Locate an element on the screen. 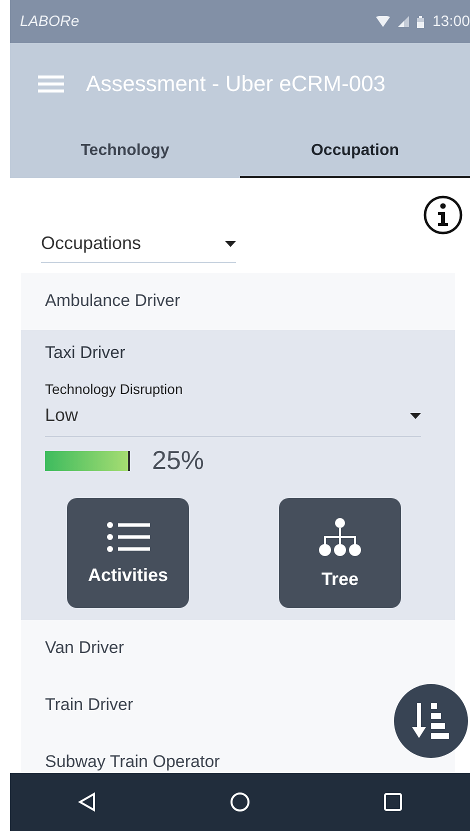  occupations-dropdown: Occupations is located at coordinates (138, 244).